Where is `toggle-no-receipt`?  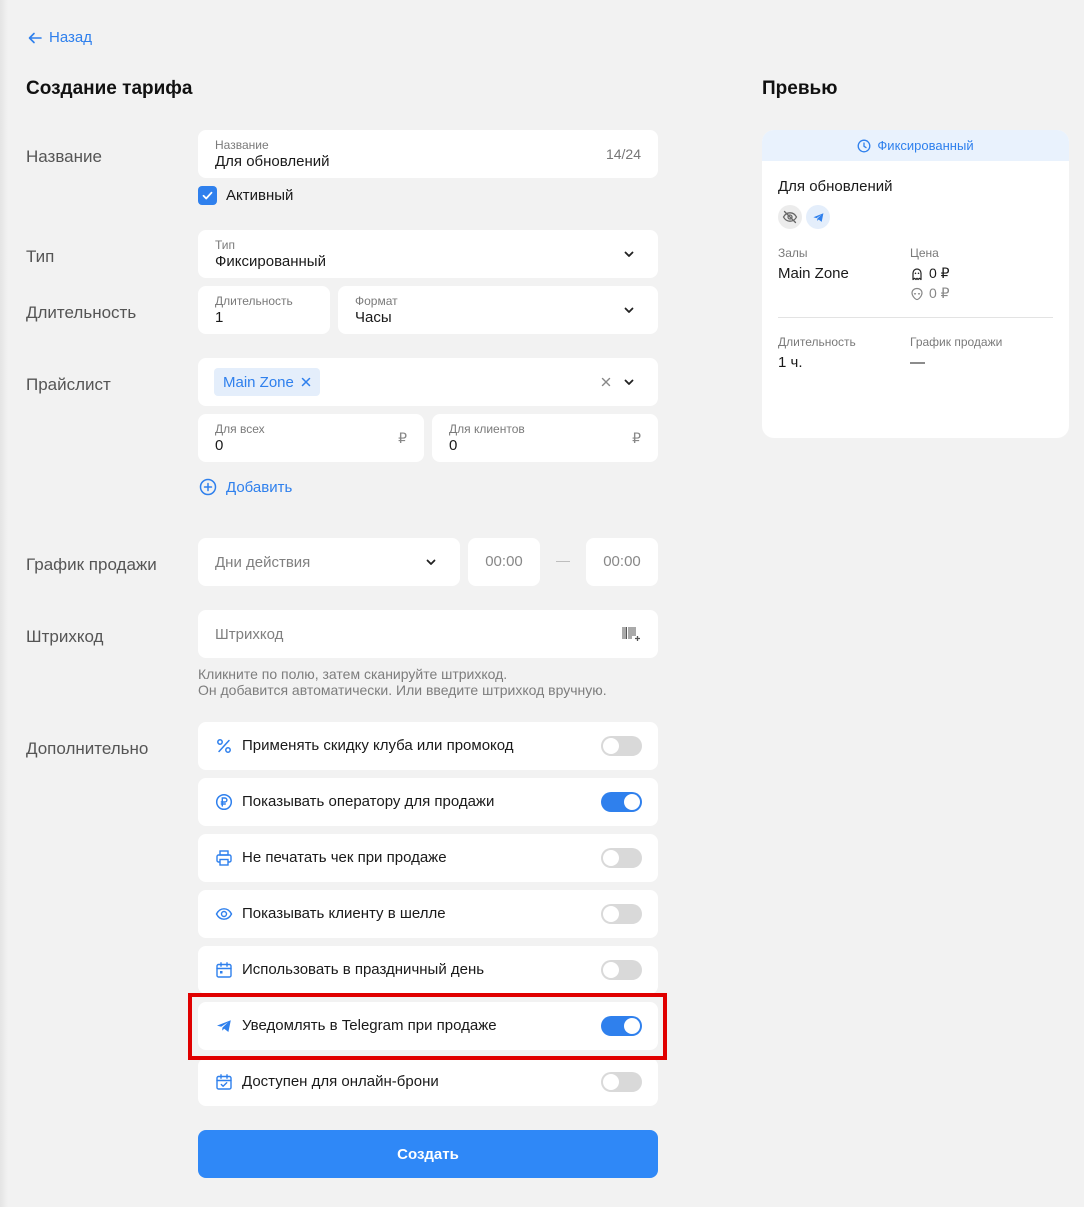
toggle-no-receipt is located at coordinates (621, 858).